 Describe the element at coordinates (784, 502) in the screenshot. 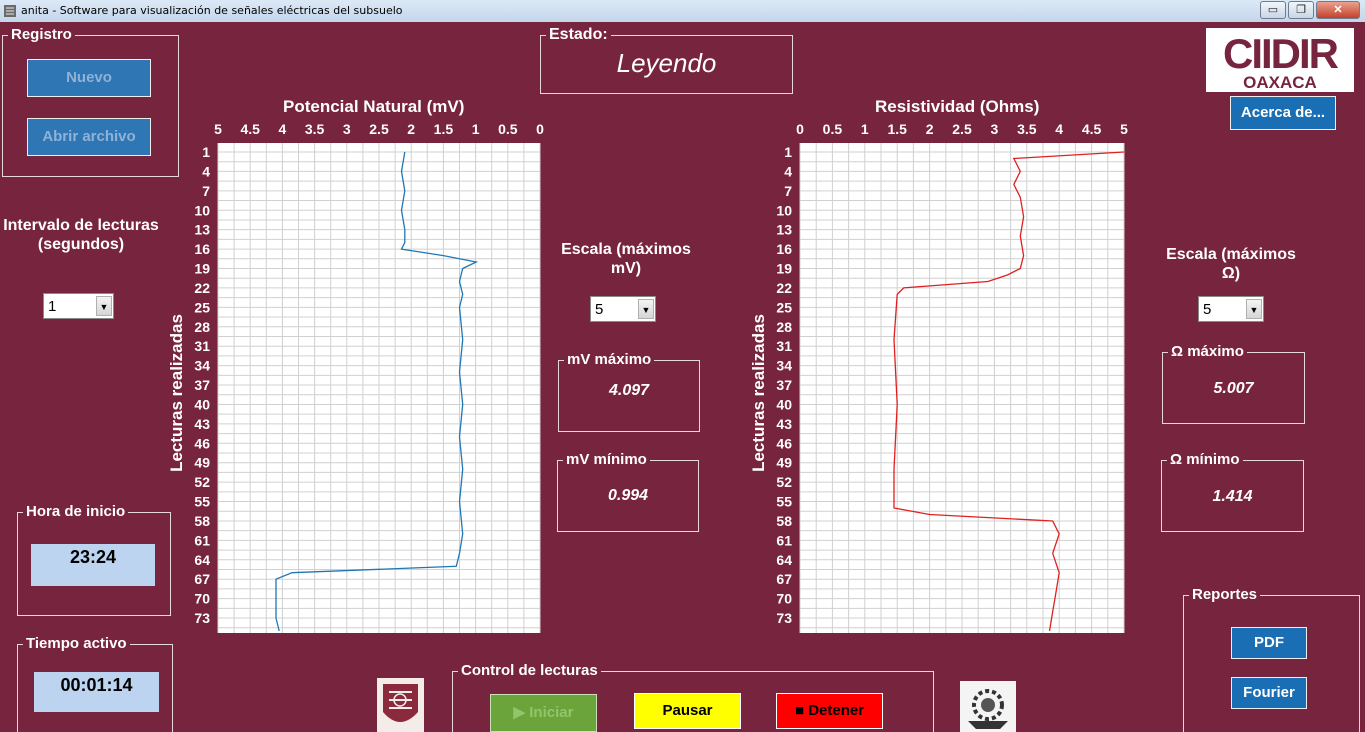

I see `chart-res-y-tick: 55` at that location.